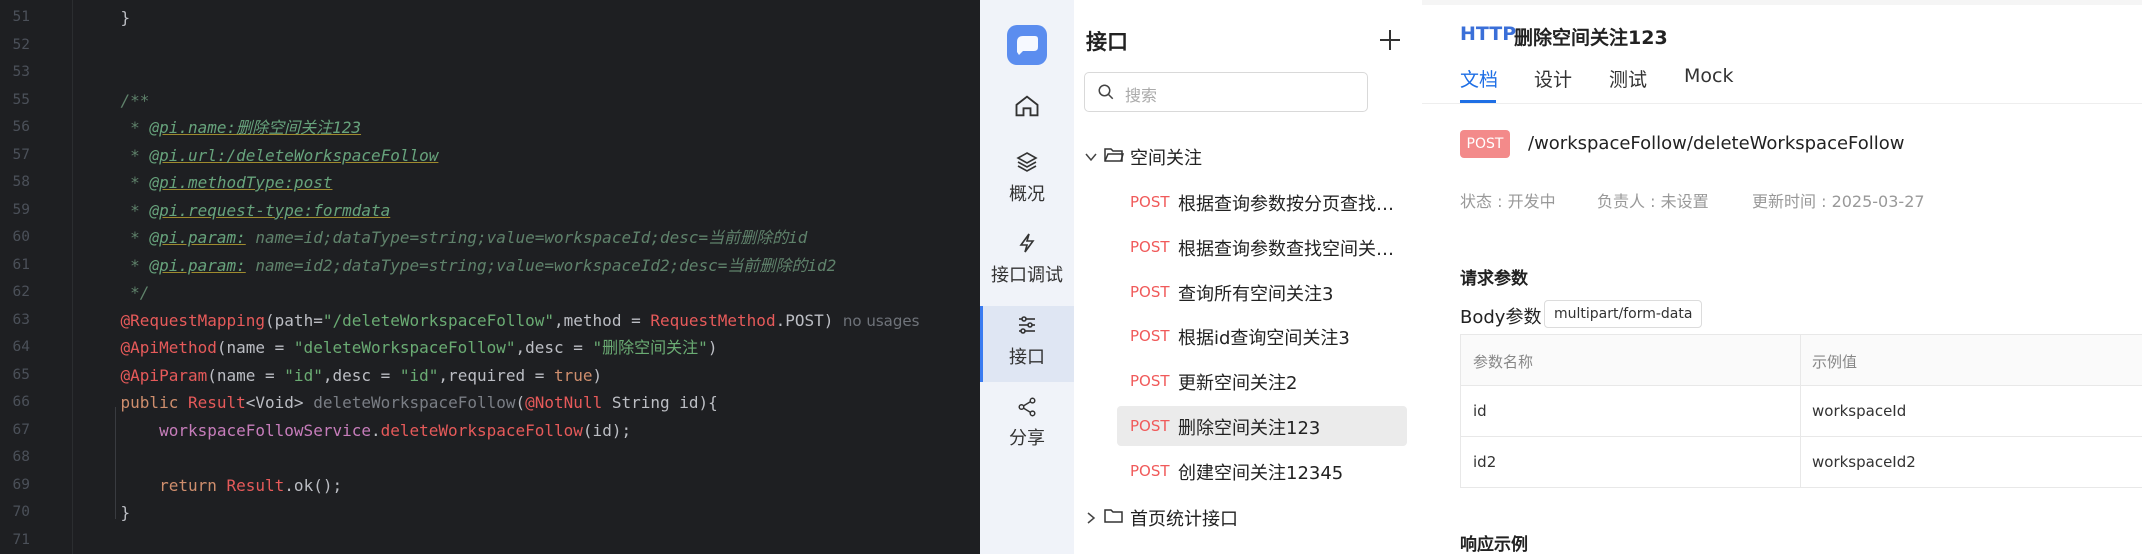 This screenshot has width=2142, height=554. What do you see at coordinates (1262, 471) in the screenshot?
I see `api-list-item: POST 创建空间关注12345` at bounding box center [1262, 471].